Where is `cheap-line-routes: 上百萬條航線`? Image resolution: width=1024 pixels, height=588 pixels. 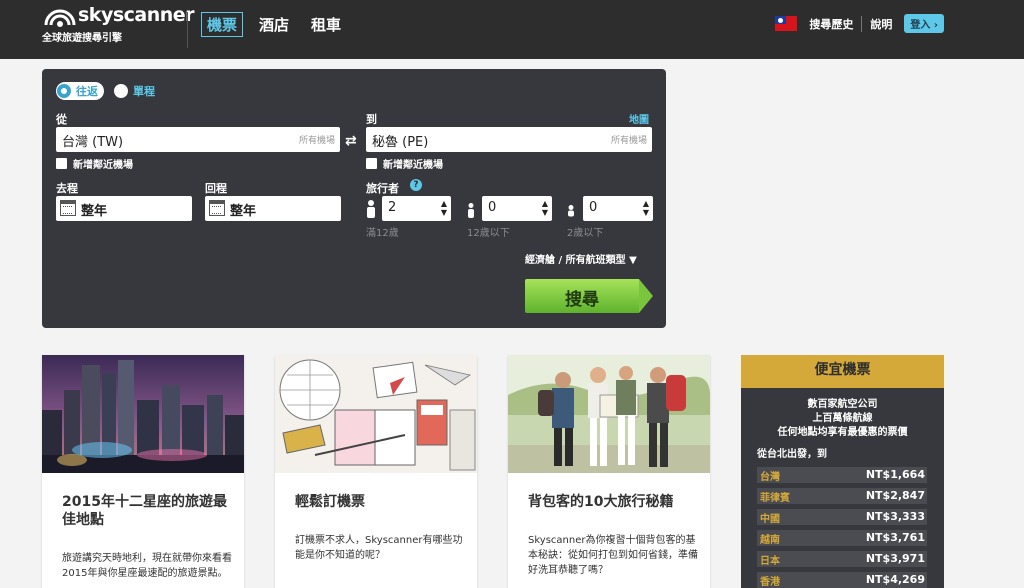 cheap-line-routes: 上百萬條航線 is located at coordinates (842, 418).